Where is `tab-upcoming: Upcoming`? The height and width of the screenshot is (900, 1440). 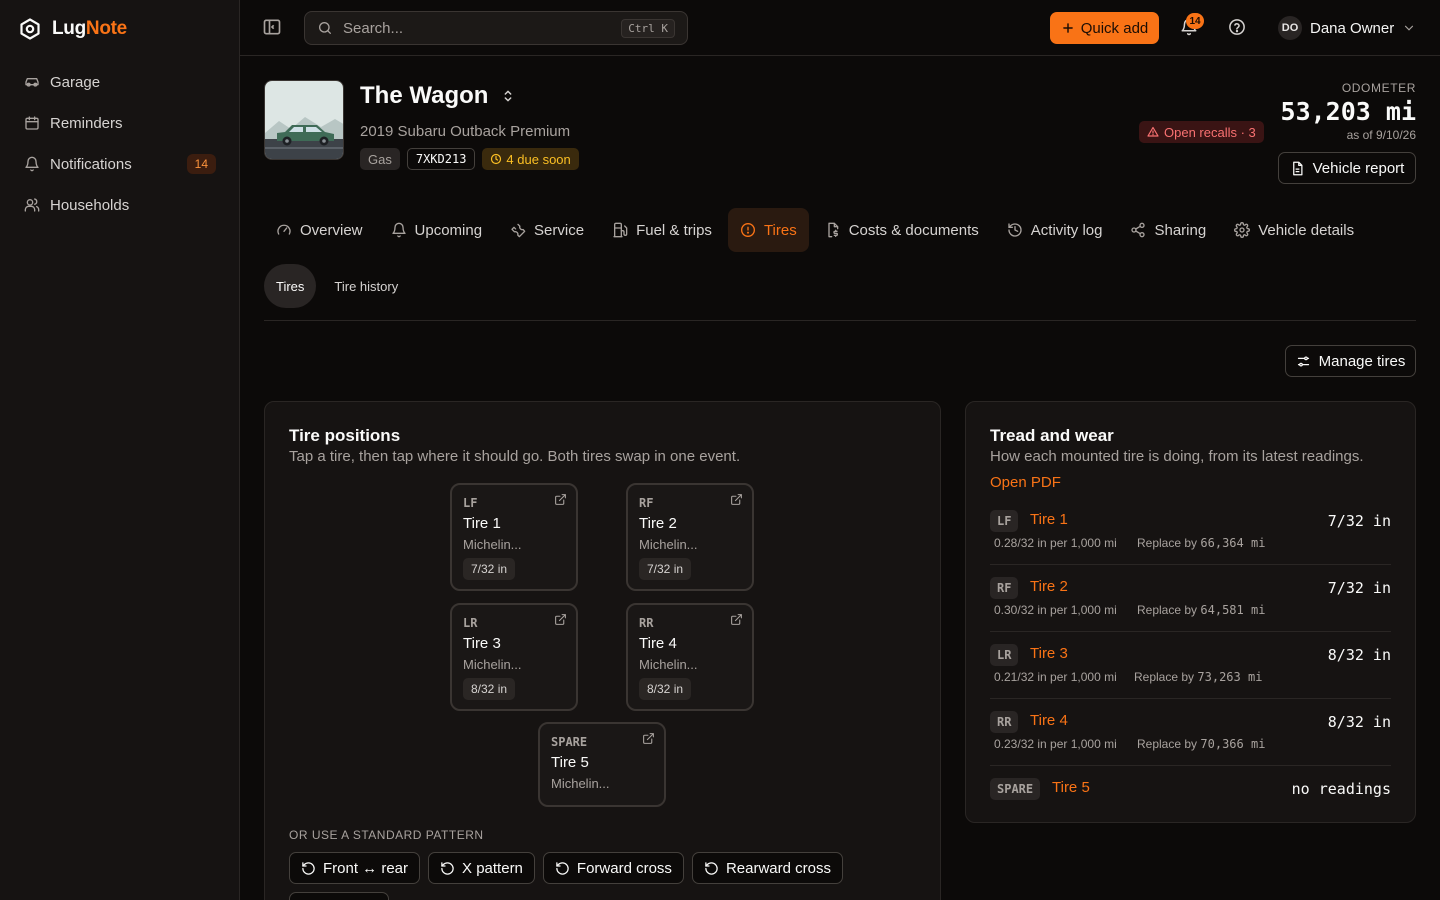
tab-upcoming: Upcoming is located at coordinates (437, 230).